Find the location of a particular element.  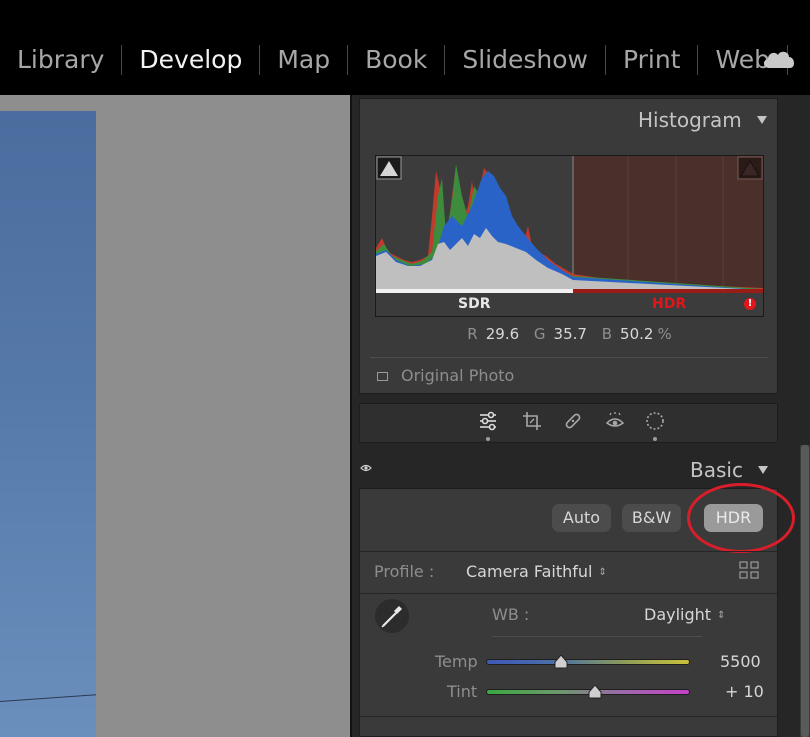

wb-updown-icon: ⇕ is located at coordinates (721, 615).